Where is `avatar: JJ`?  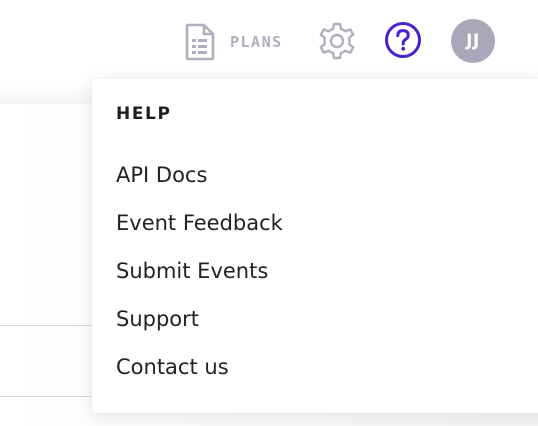
avatar: JJ is located at coordinates (473, 41).